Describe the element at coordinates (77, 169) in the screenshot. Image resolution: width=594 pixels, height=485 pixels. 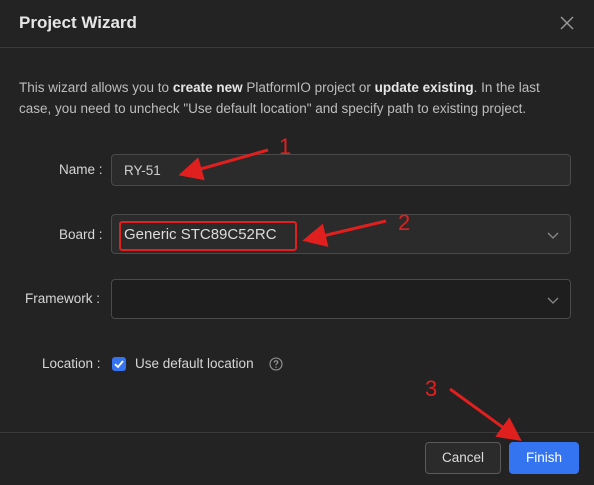
I see `name-label-text: Name` at that location.